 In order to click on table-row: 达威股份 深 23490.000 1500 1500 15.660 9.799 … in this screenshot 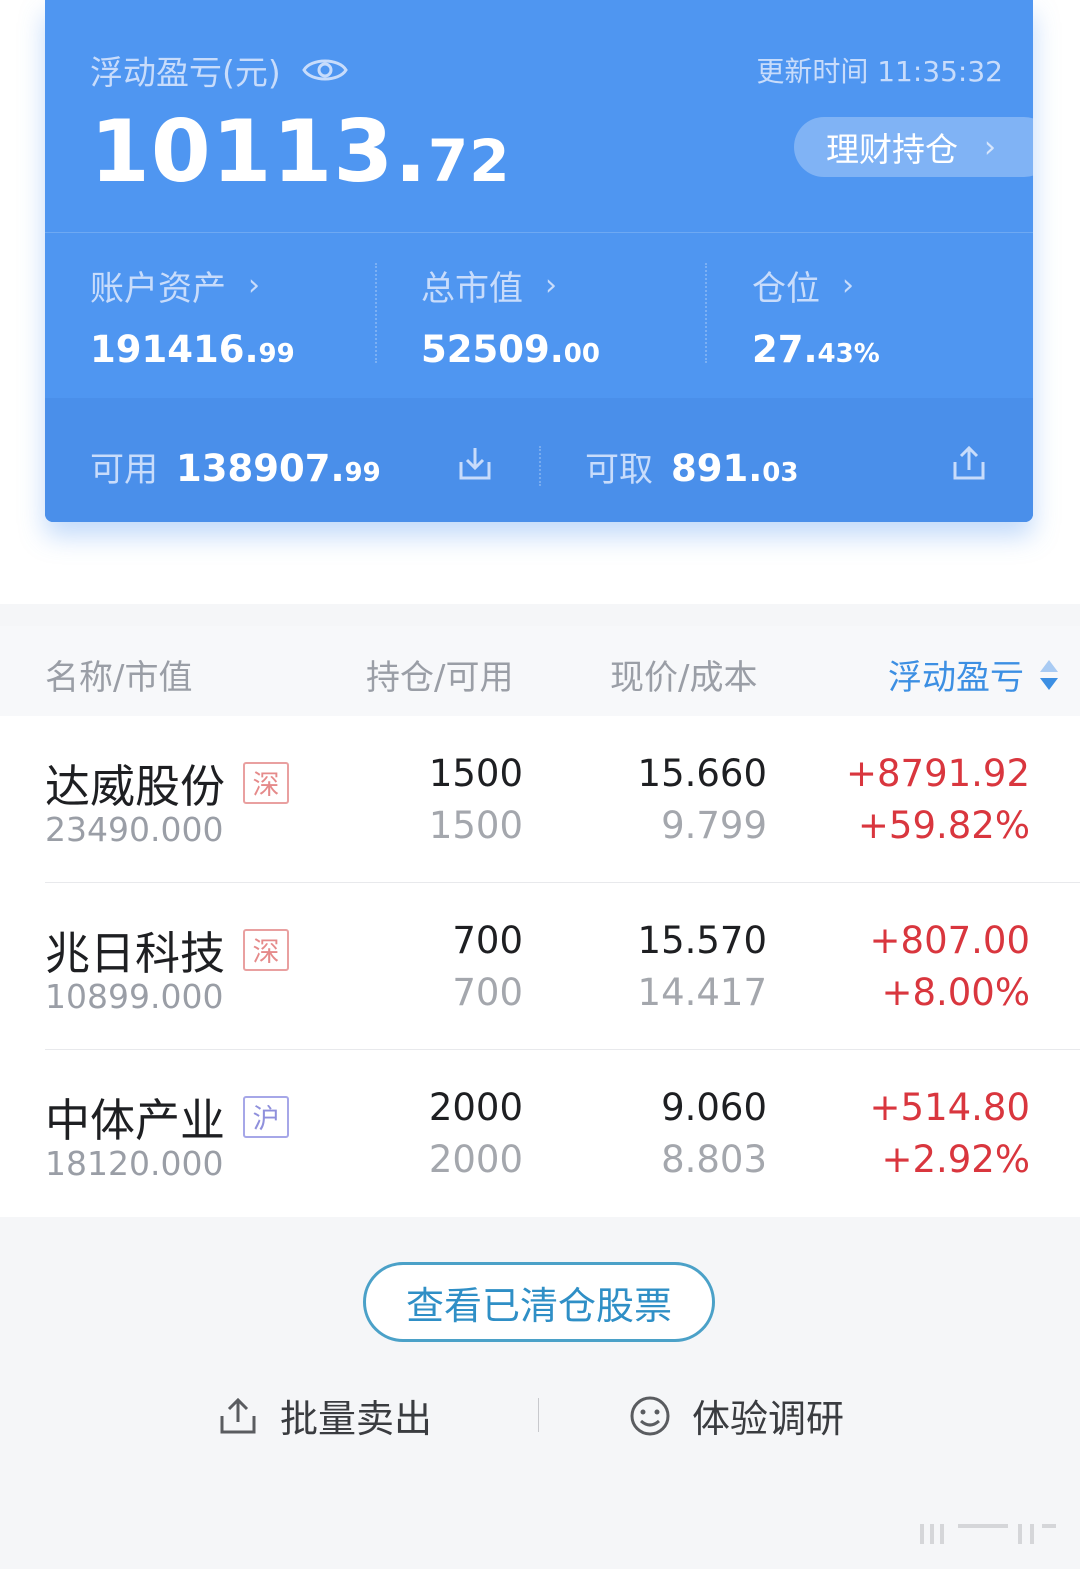, I will do `click(540, 799)`.